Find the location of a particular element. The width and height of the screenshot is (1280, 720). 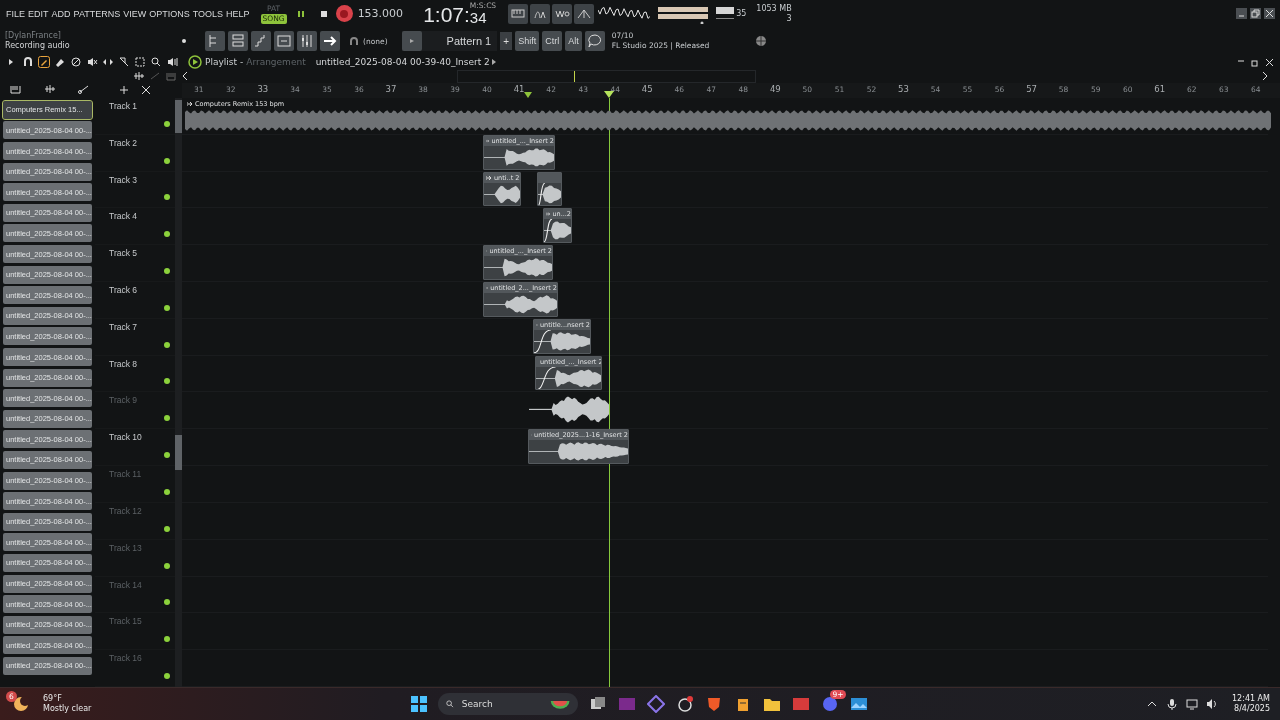

bar-number: 57 is located at coordinates (1031, 88).